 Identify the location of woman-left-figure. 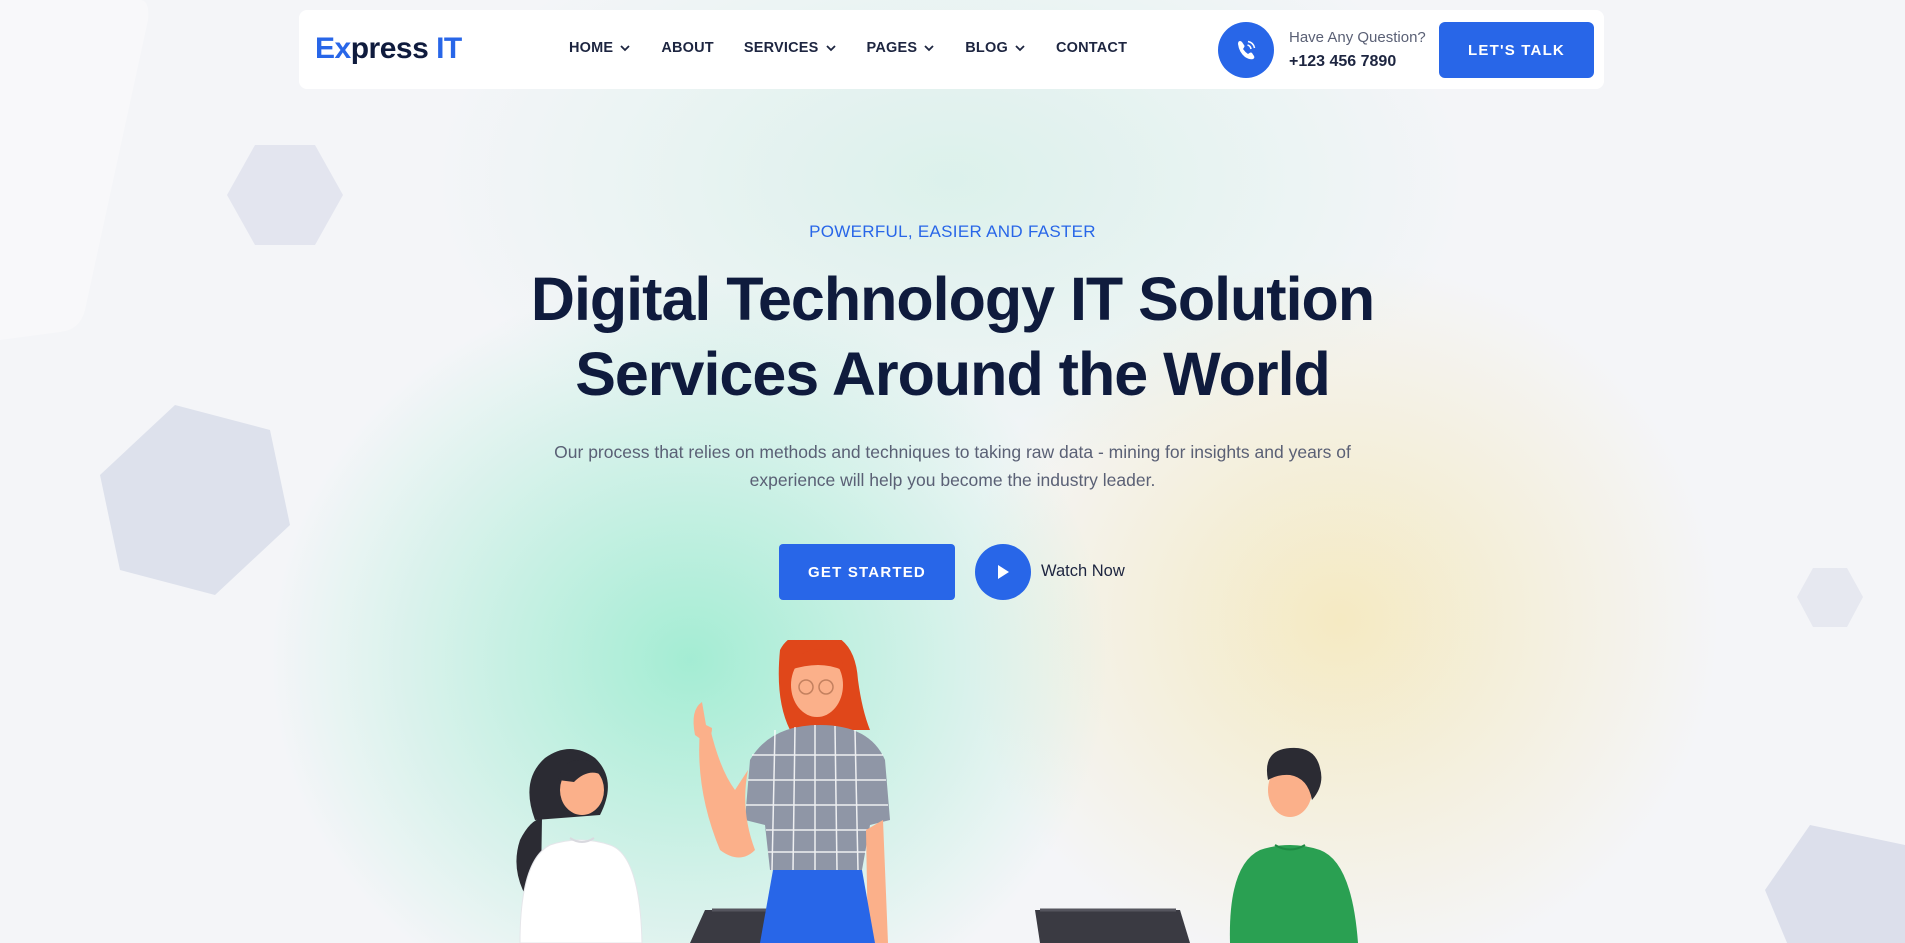
(579, 846).